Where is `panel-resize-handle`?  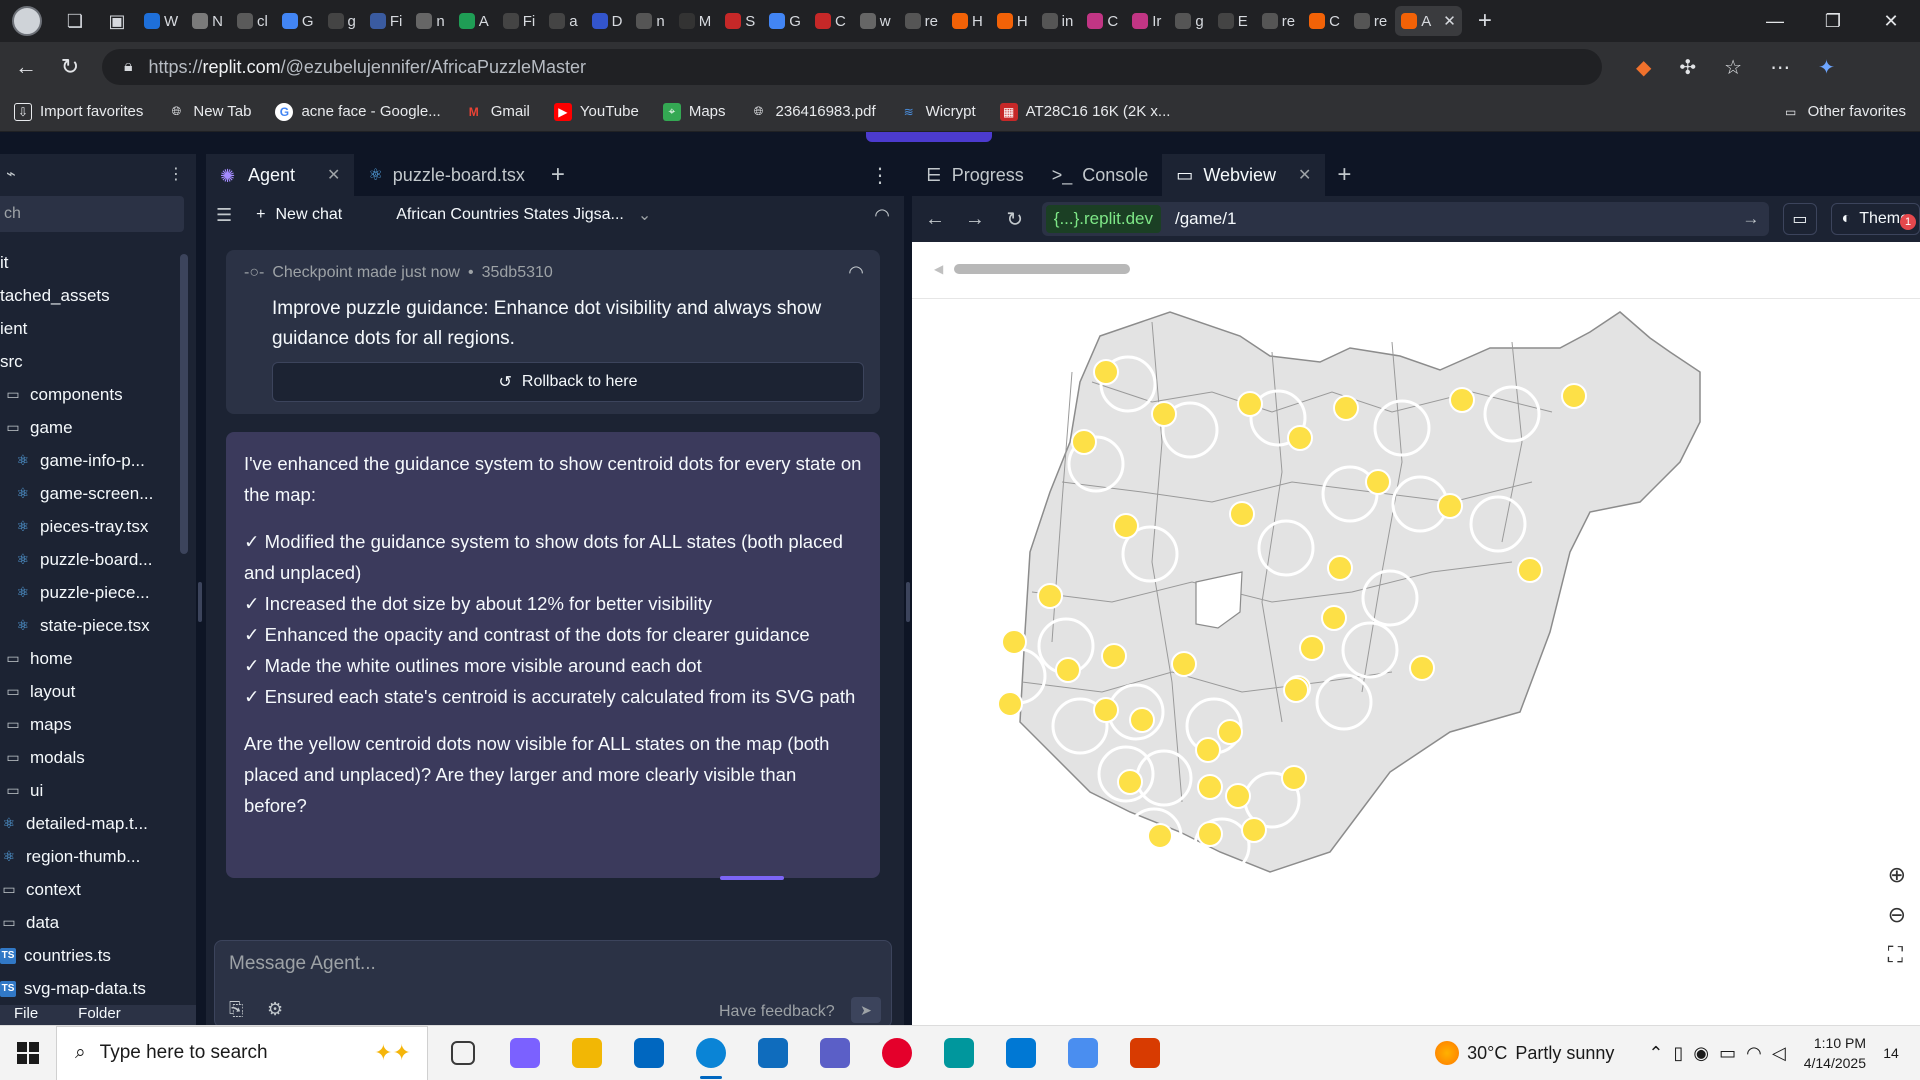
panel-resize-handle is located at coordinates (200, 602).